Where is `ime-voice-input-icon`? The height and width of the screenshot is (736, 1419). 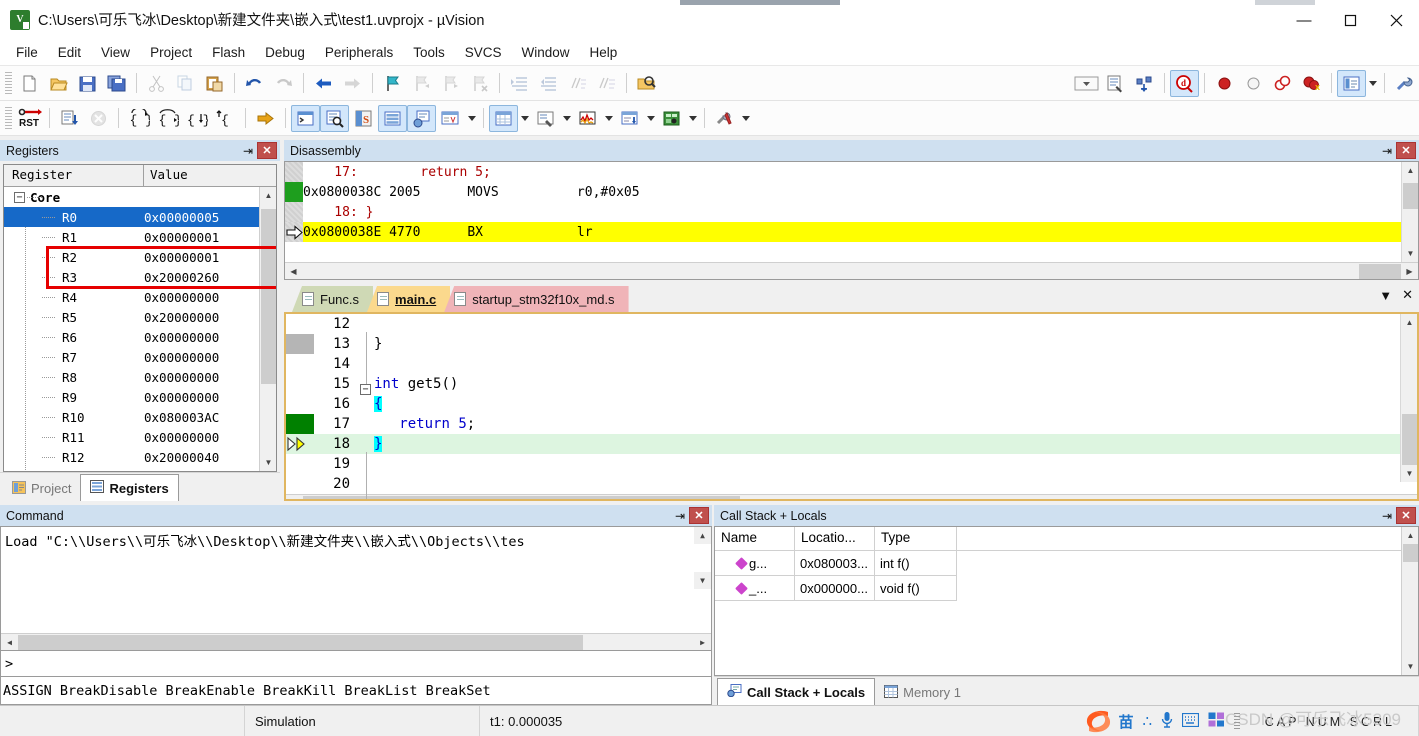 ime-voice-input-icon is located at coordinates (1167, 721).